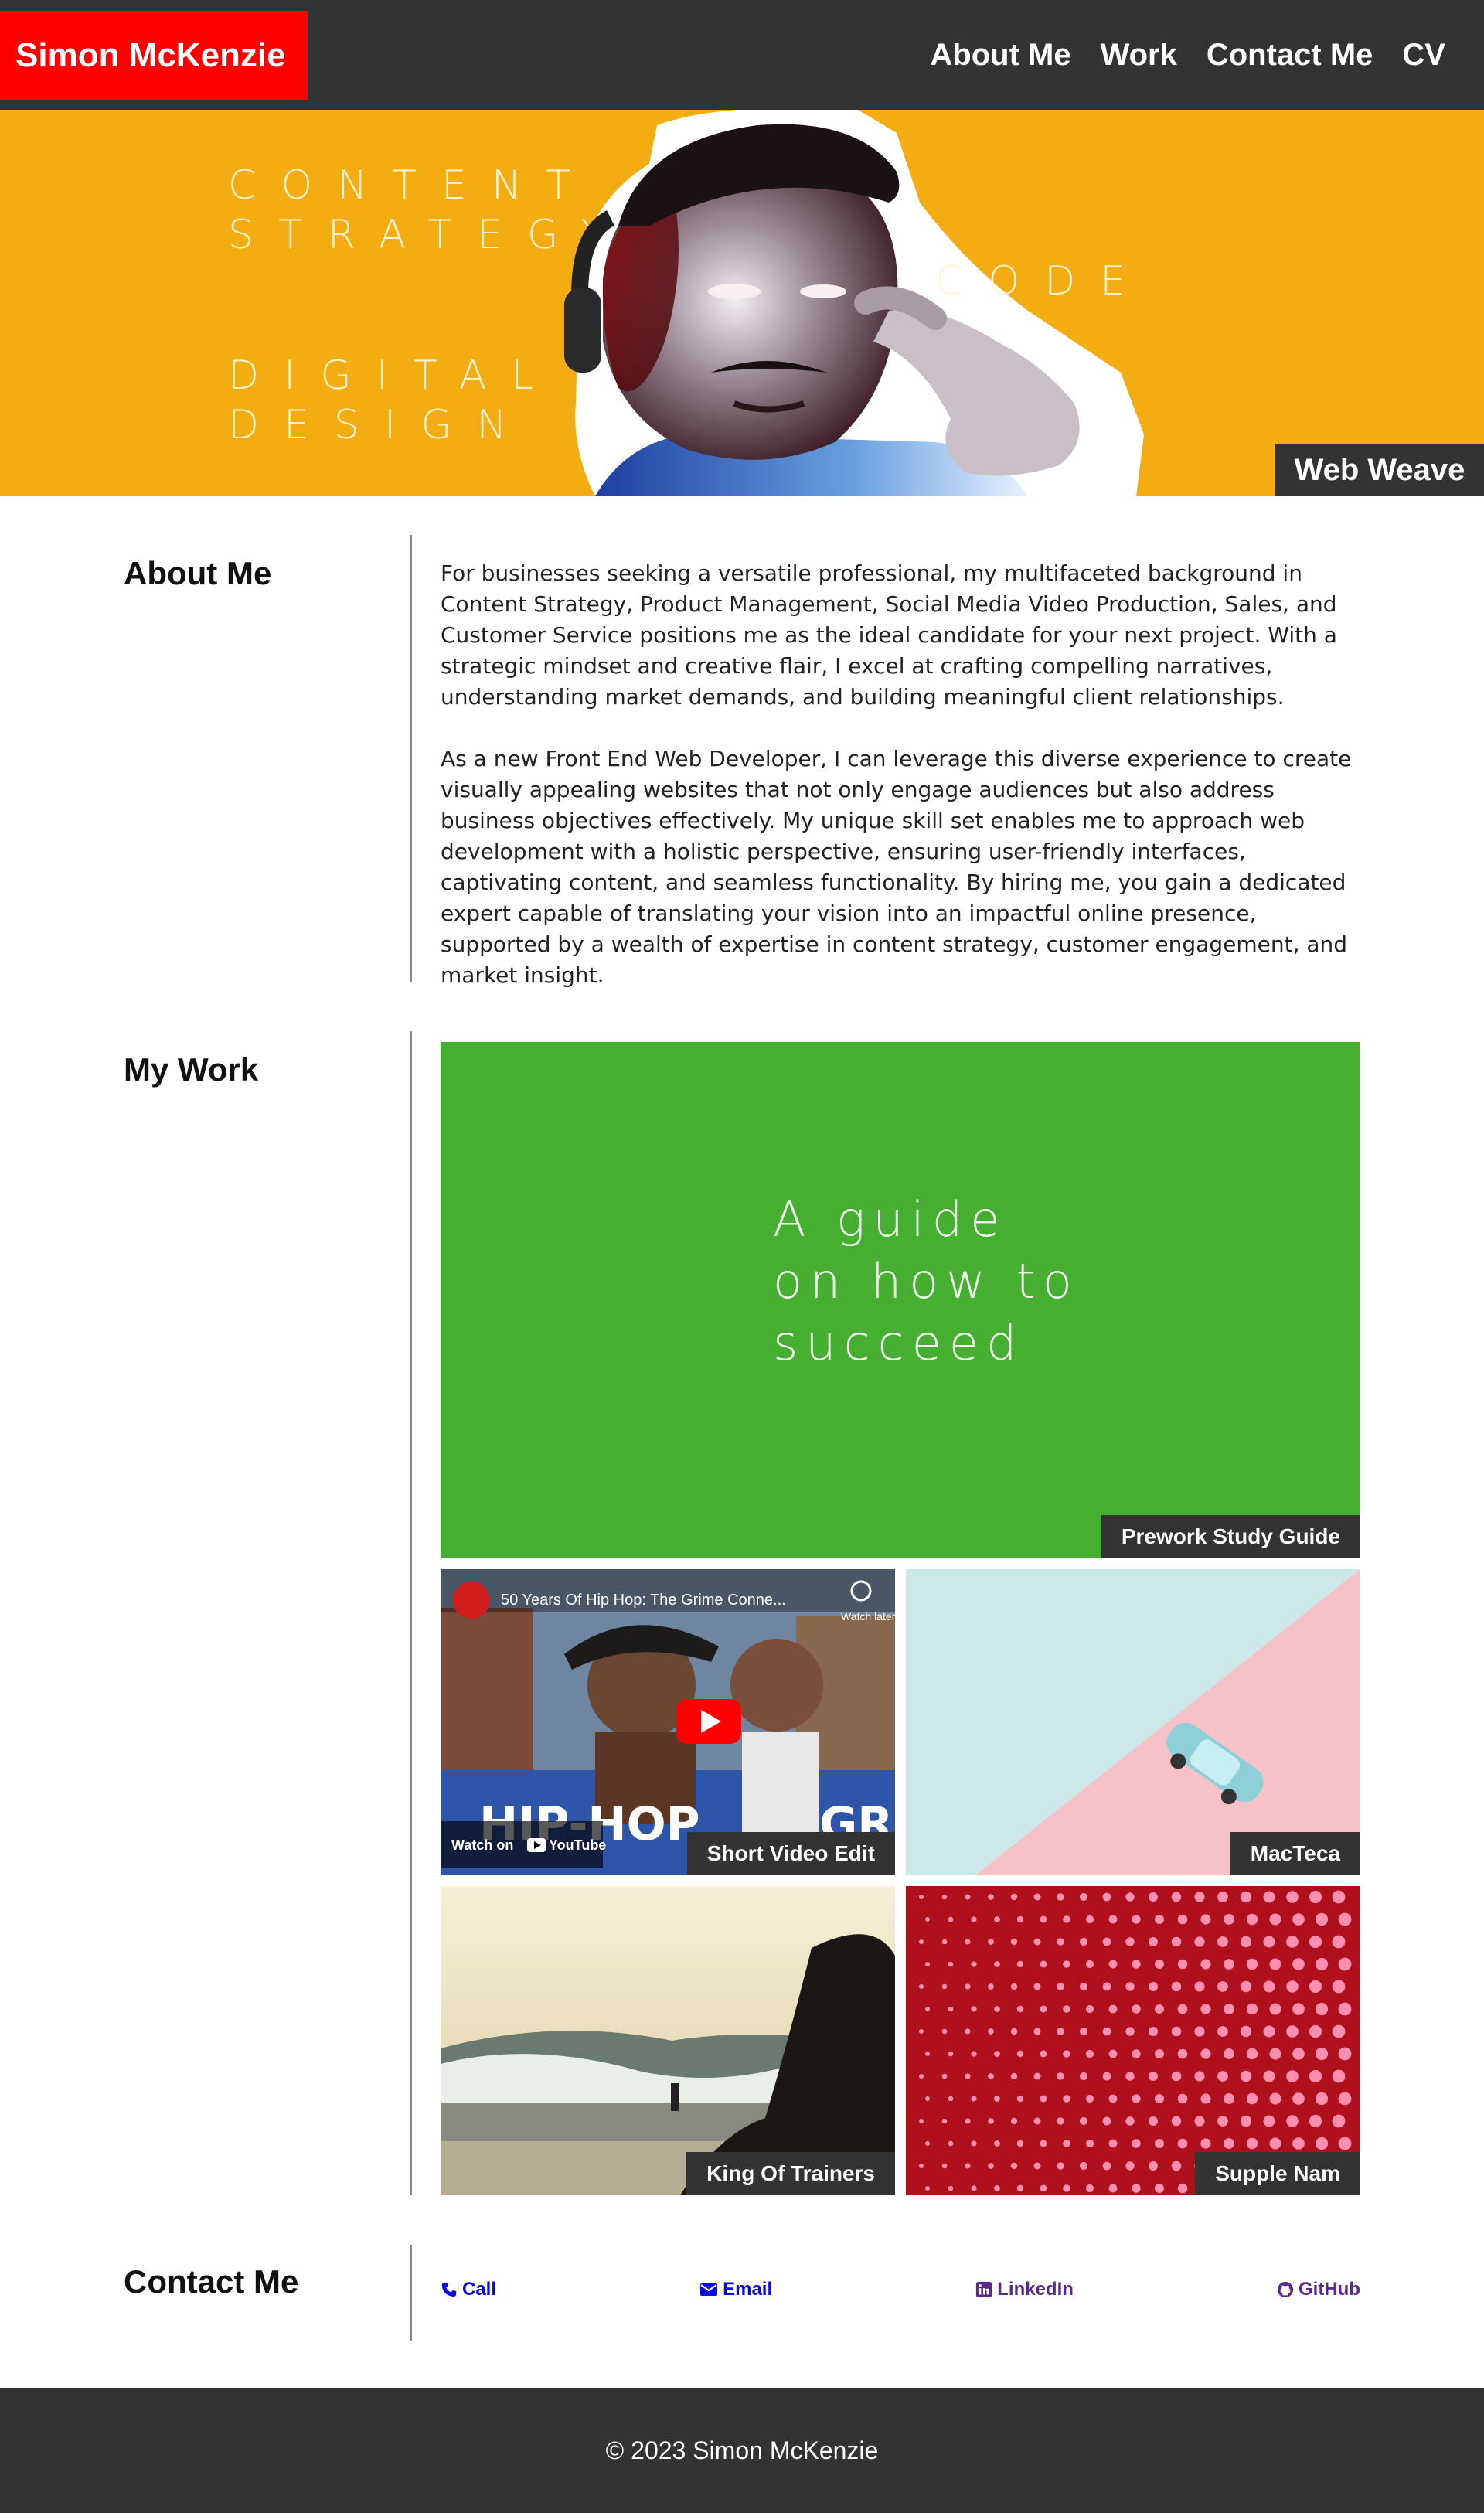 Image resolution: width=1484 pixels, height=2513 pixels. Describe the element at coordinates (790, 2173) in the screenshot. I see `project-label: King Of Trainers` at that location.